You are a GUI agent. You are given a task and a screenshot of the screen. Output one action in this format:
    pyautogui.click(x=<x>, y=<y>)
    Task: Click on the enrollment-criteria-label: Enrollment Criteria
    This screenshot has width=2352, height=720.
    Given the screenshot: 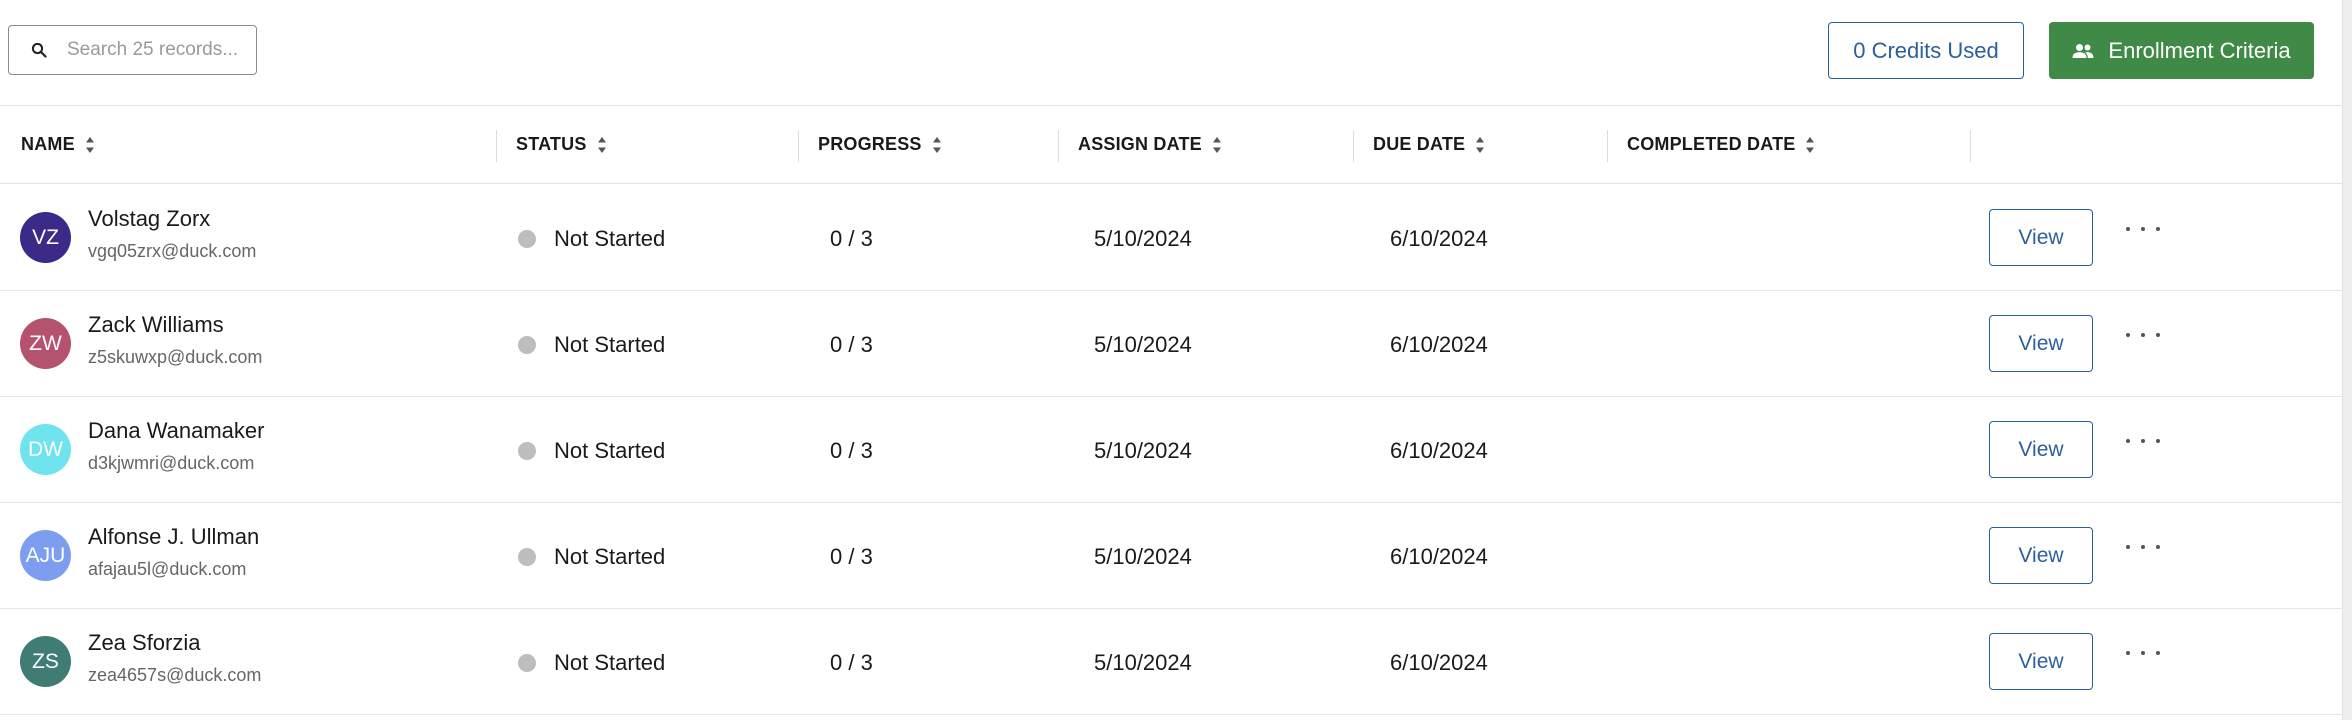 What is the action you would take?
    pyautogui.click(x=2199, y=50)
    